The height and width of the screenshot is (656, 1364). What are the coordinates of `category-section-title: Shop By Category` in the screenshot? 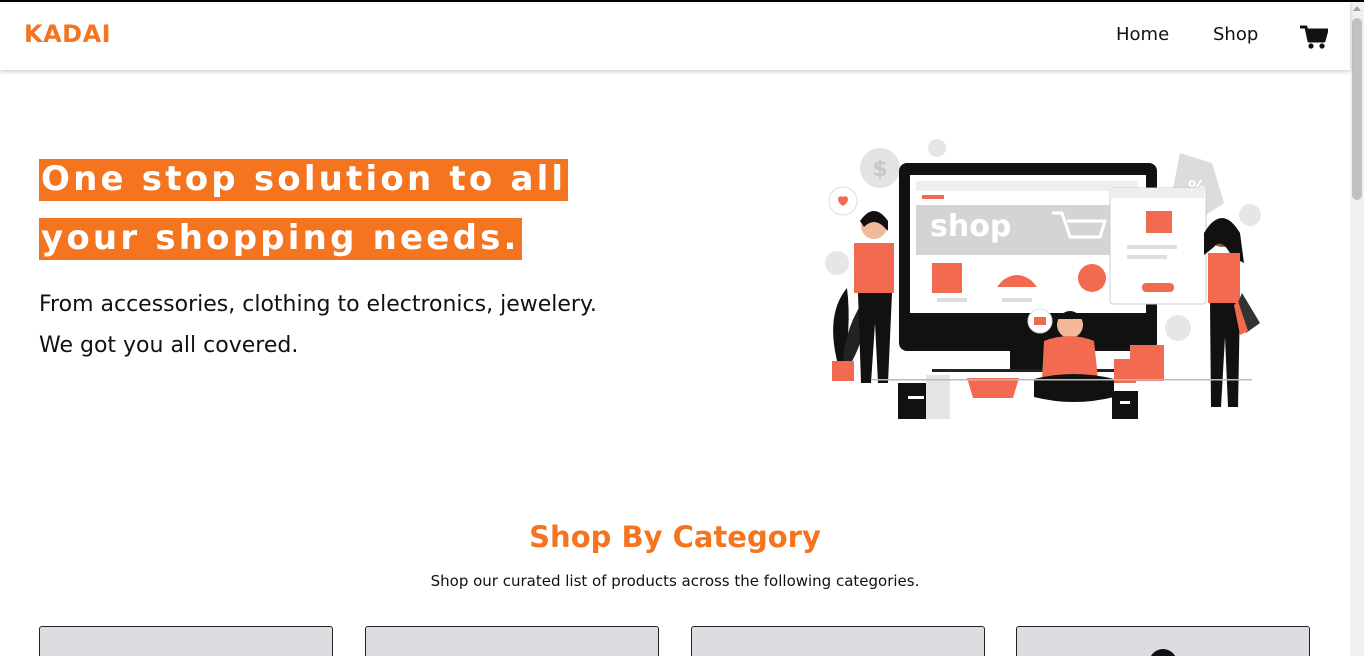 It's located at (675, 537).